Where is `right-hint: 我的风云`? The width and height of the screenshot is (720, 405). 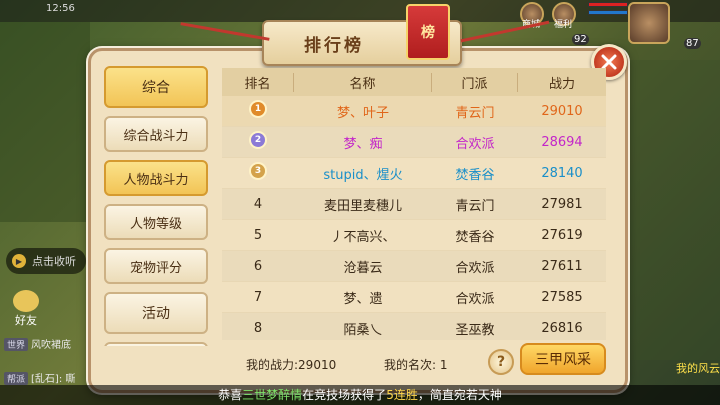 right-hint: 我的风云 is located at coordinates (698, 368).